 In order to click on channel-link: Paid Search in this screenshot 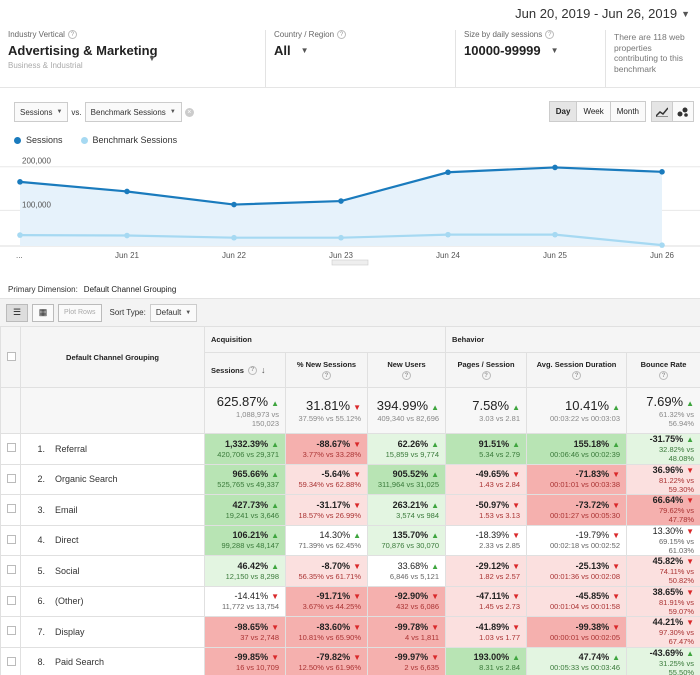, I will do `click(79, 662)`.